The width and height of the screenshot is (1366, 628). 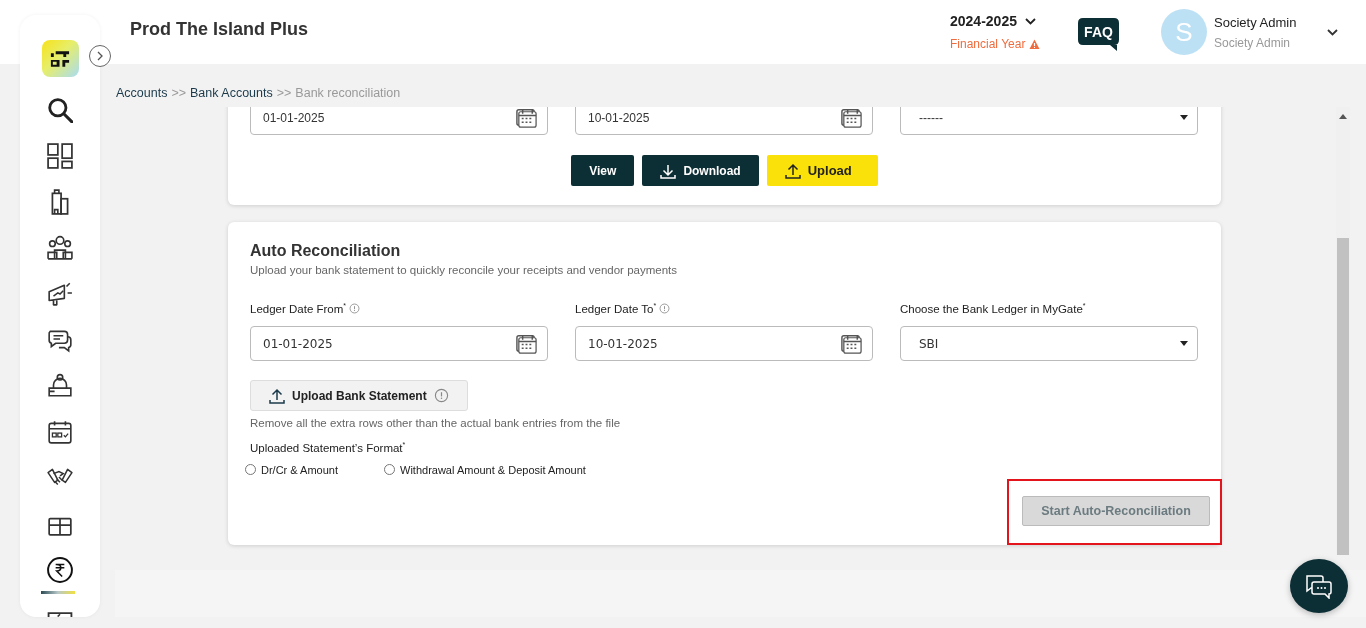 I want to click on format-label: Uploaded Statement’s Format$^{*}$, so click(x=328, y=447).